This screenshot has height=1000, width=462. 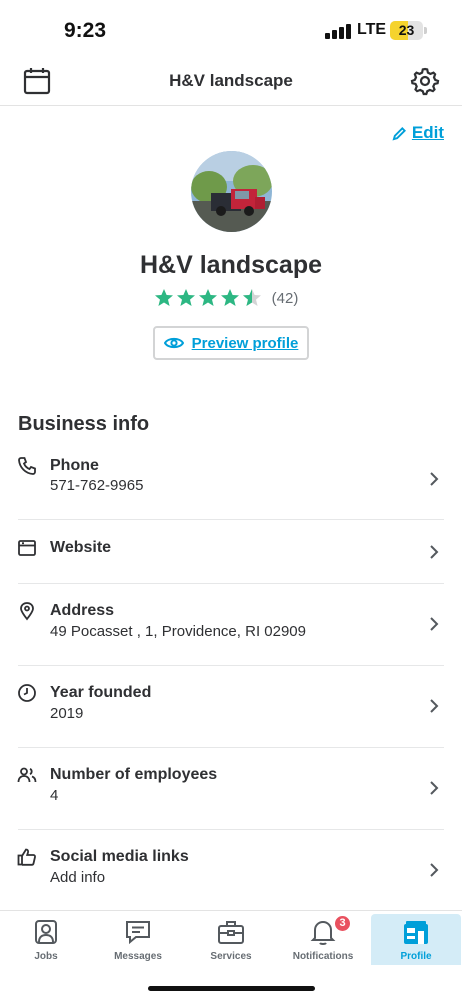 I want to click on people-icon, so click(x=27, y=775).